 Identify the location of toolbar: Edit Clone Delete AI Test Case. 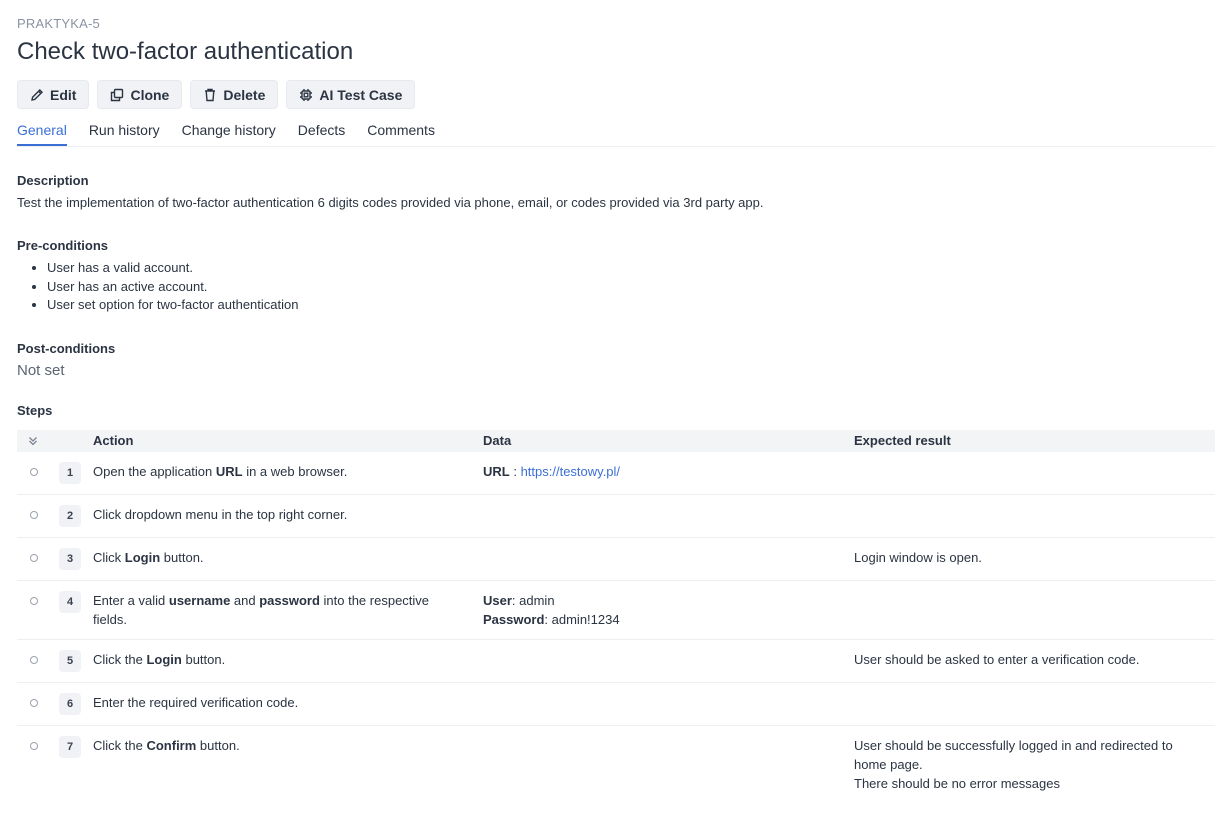
(616, 94).